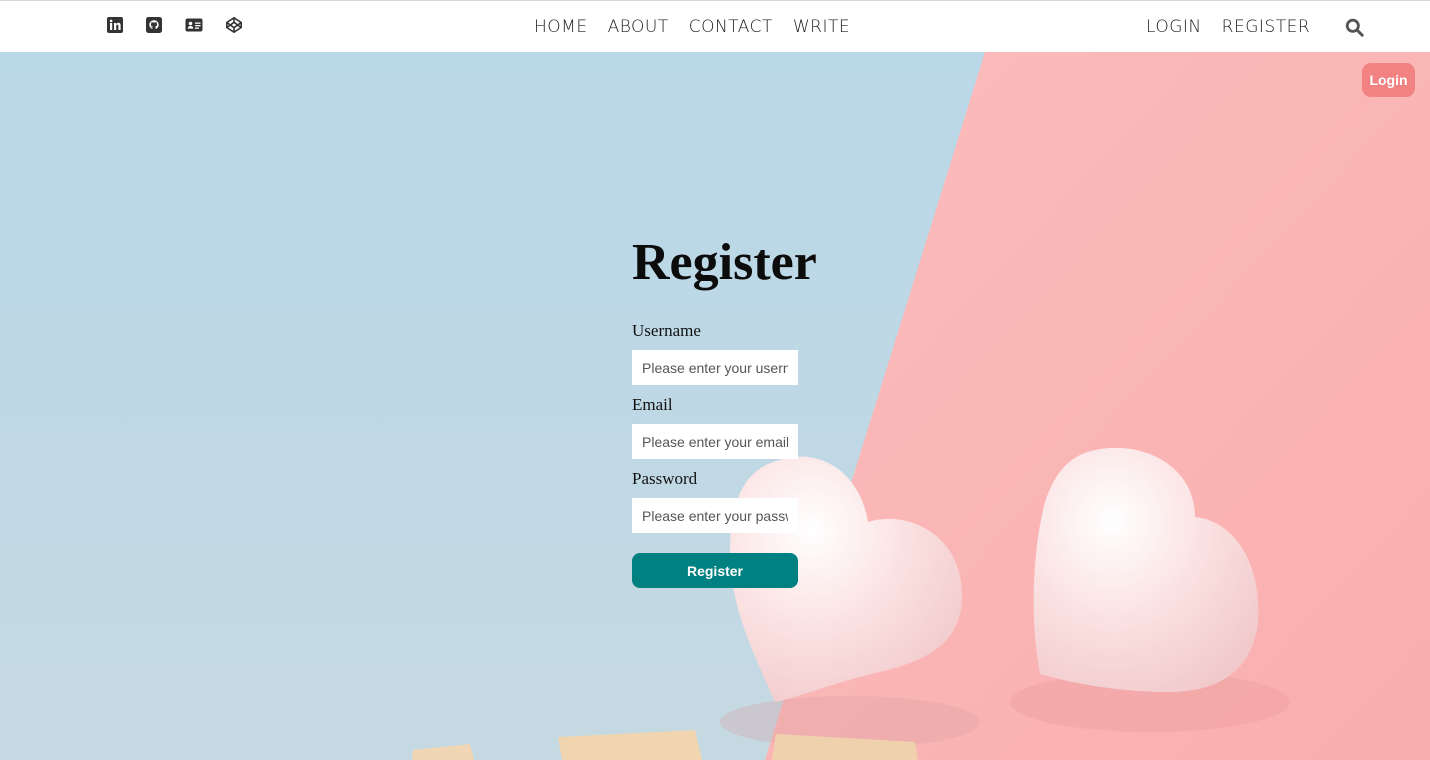 The image size is (1430, 760). What do you see at coordinates (154, 25) in the screenshot?
I see `github-icon` at bounding box center [154, 25].